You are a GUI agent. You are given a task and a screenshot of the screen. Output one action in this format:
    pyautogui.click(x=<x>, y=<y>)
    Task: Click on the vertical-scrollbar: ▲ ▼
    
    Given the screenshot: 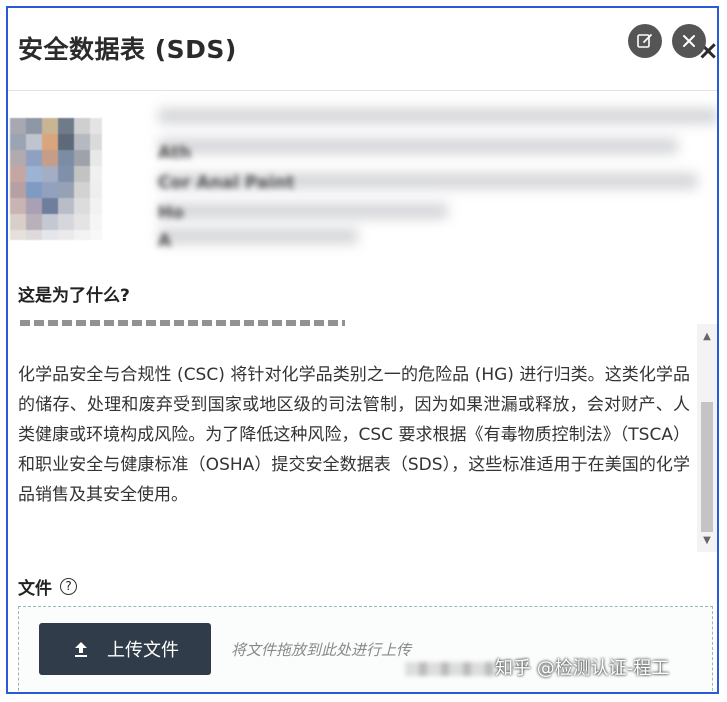 What is the action you would take?
    pyautogui.click(x=707, y=438)
    